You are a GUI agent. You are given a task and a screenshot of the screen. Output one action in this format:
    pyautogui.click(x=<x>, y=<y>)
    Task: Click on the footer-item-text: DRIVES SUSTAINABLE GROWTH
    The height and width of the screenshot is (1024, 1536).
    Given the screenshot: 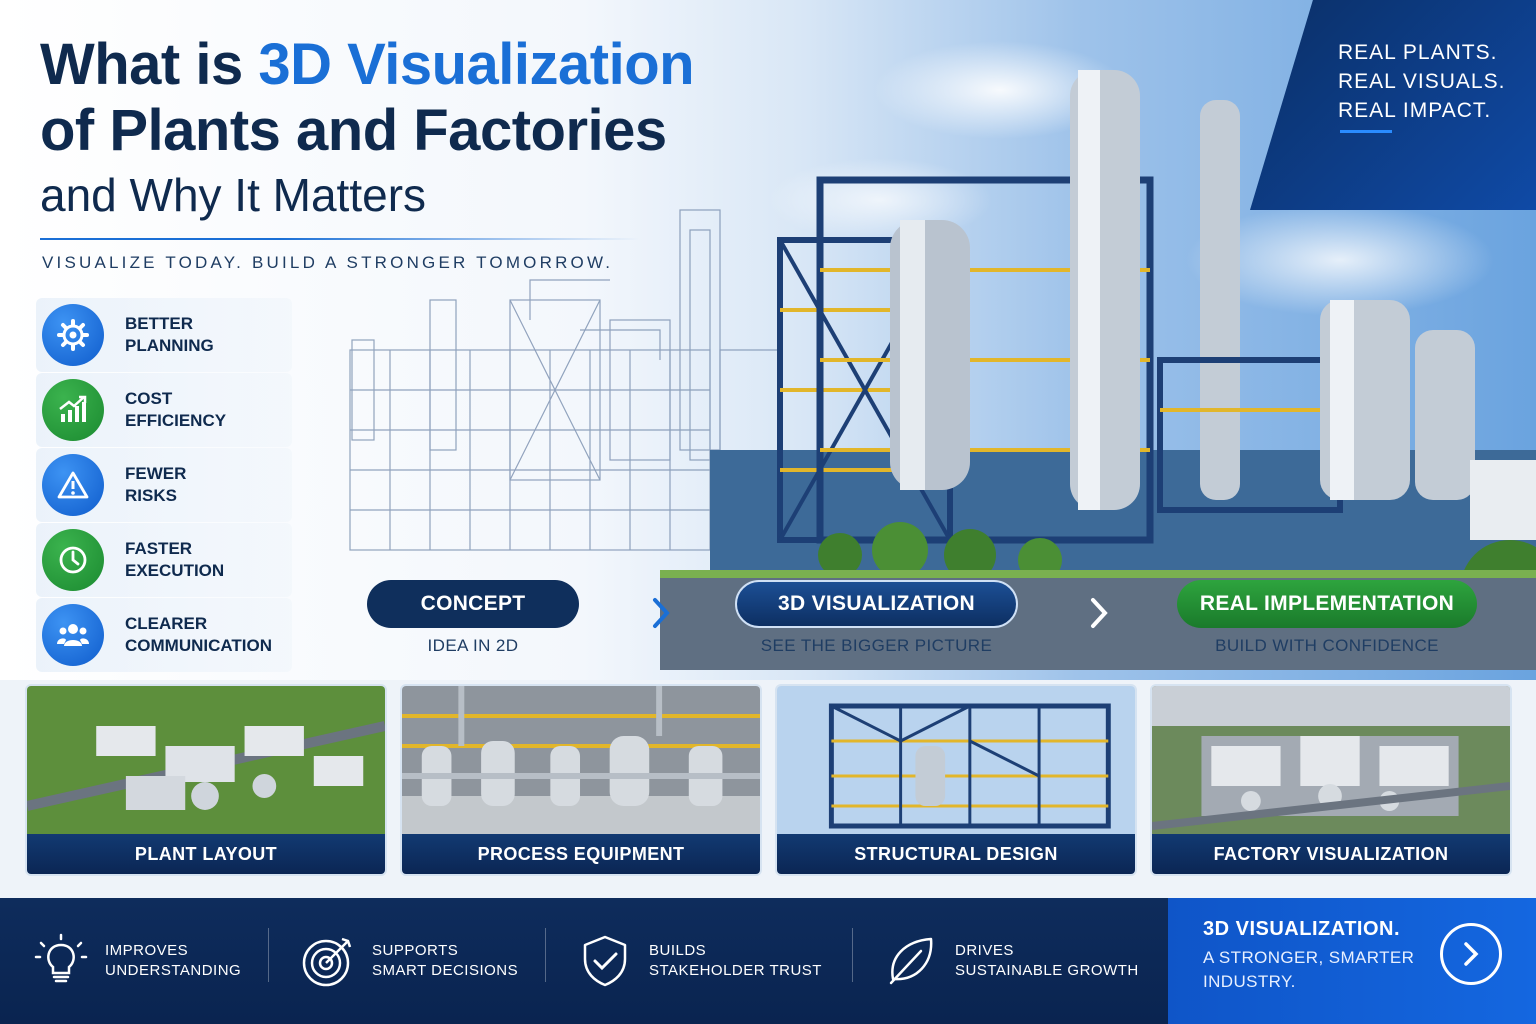 What is the action you would take?
    pyautogui.click(x=1047, y=960)
    